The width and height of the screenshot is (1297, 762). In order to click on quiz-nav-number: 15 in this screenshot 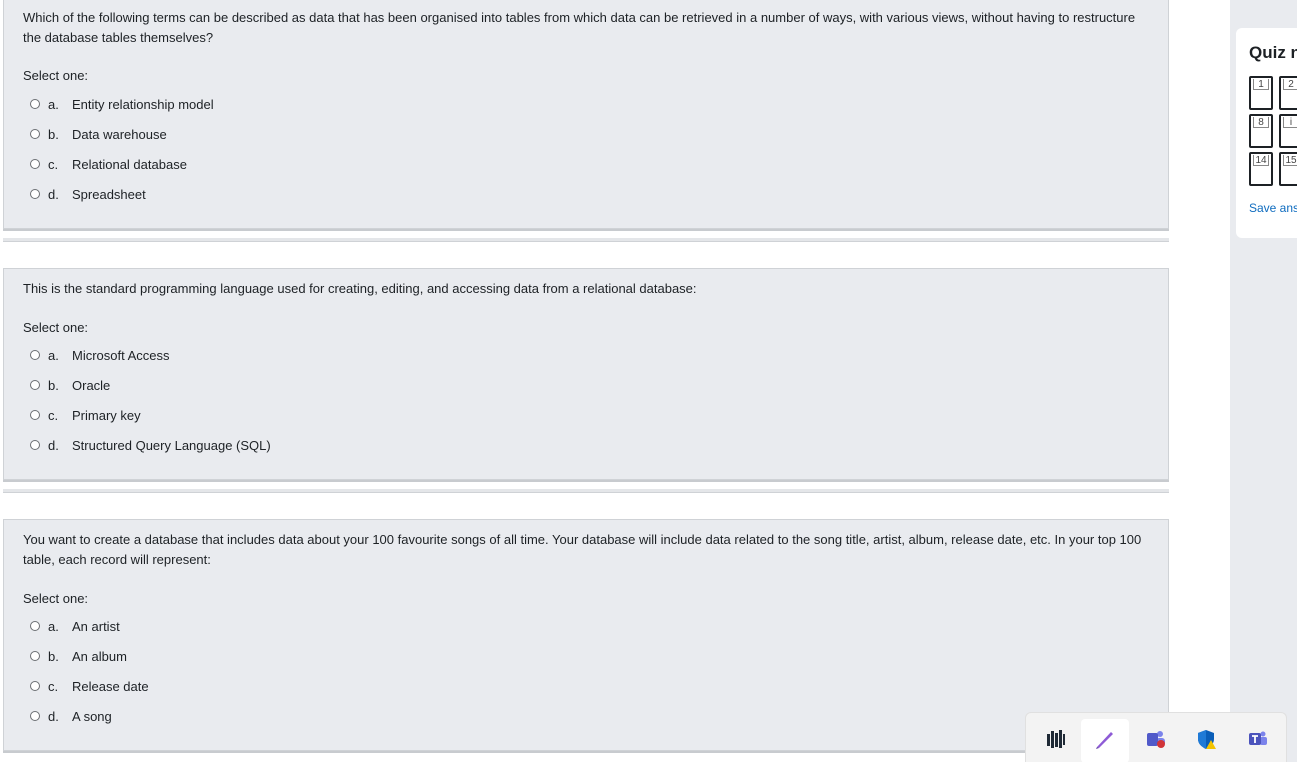, I will do `click(1290, 160)`.